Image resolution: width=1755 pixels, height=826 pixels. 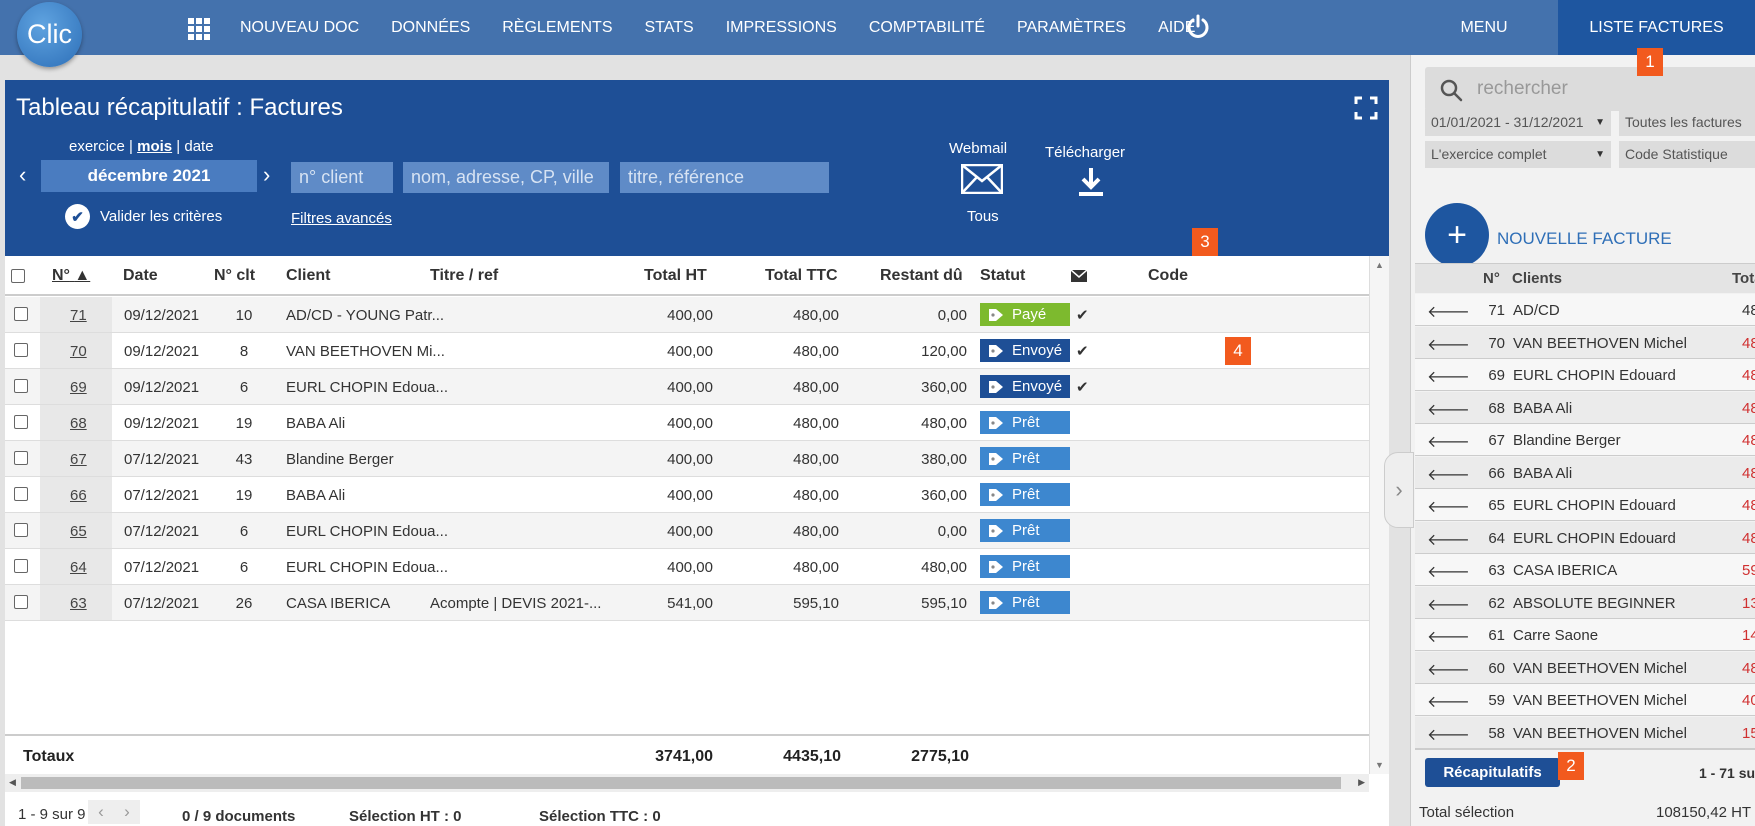 I want to click on scroll-right-icon: ▶, so click(x=1361, y=782).